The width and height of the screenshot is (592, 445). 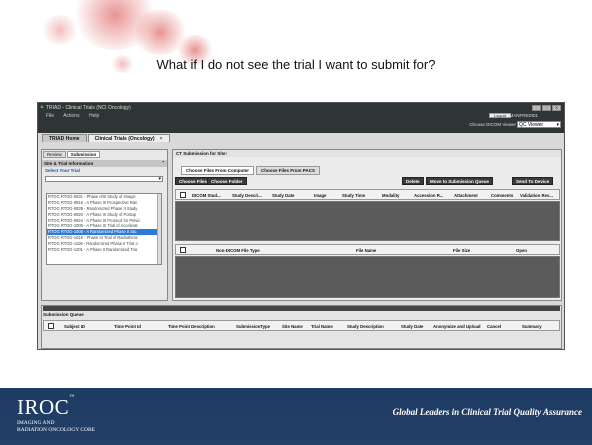 I want to click on queue-splitter, so click(x=301, y=308).